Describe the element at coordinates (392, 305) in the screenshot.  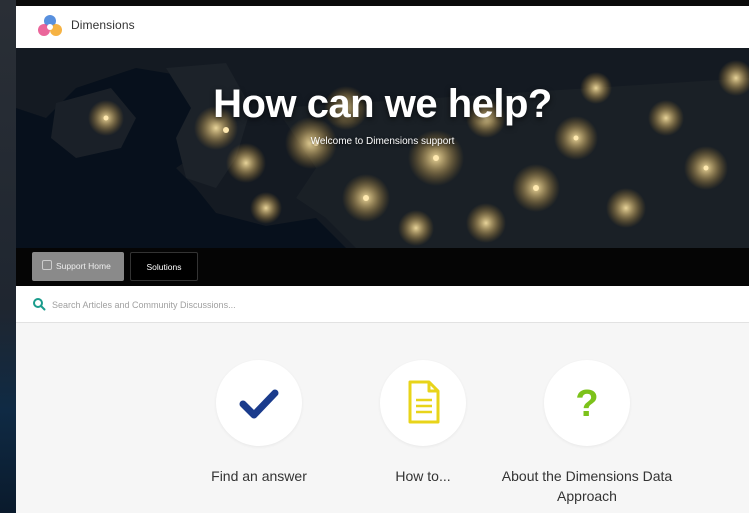
I see `search-input` at that location.